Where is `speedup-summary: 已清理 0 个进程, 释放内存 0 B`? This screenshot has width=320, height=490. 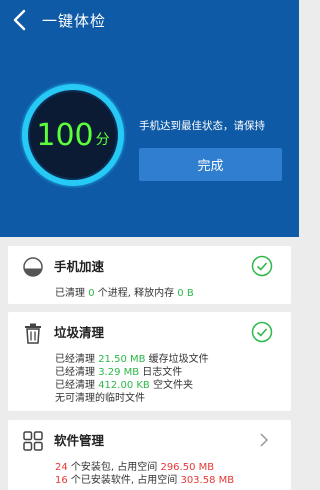 speedup-summary: 已清理 0 个进程, 释放内存 0 B is located at coordinates (124, 291).